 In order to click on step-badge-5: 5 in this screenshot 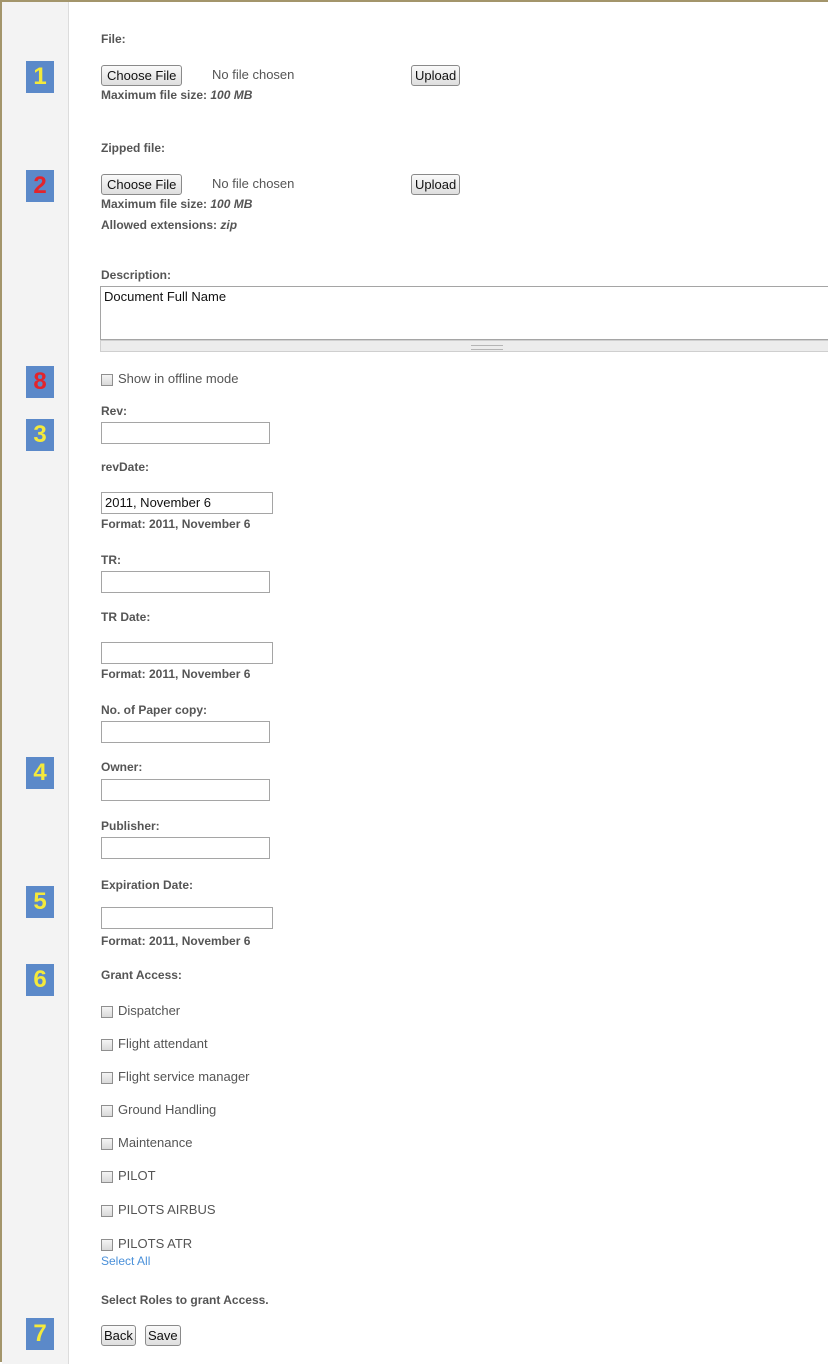, I will do `click(40, 902)`.